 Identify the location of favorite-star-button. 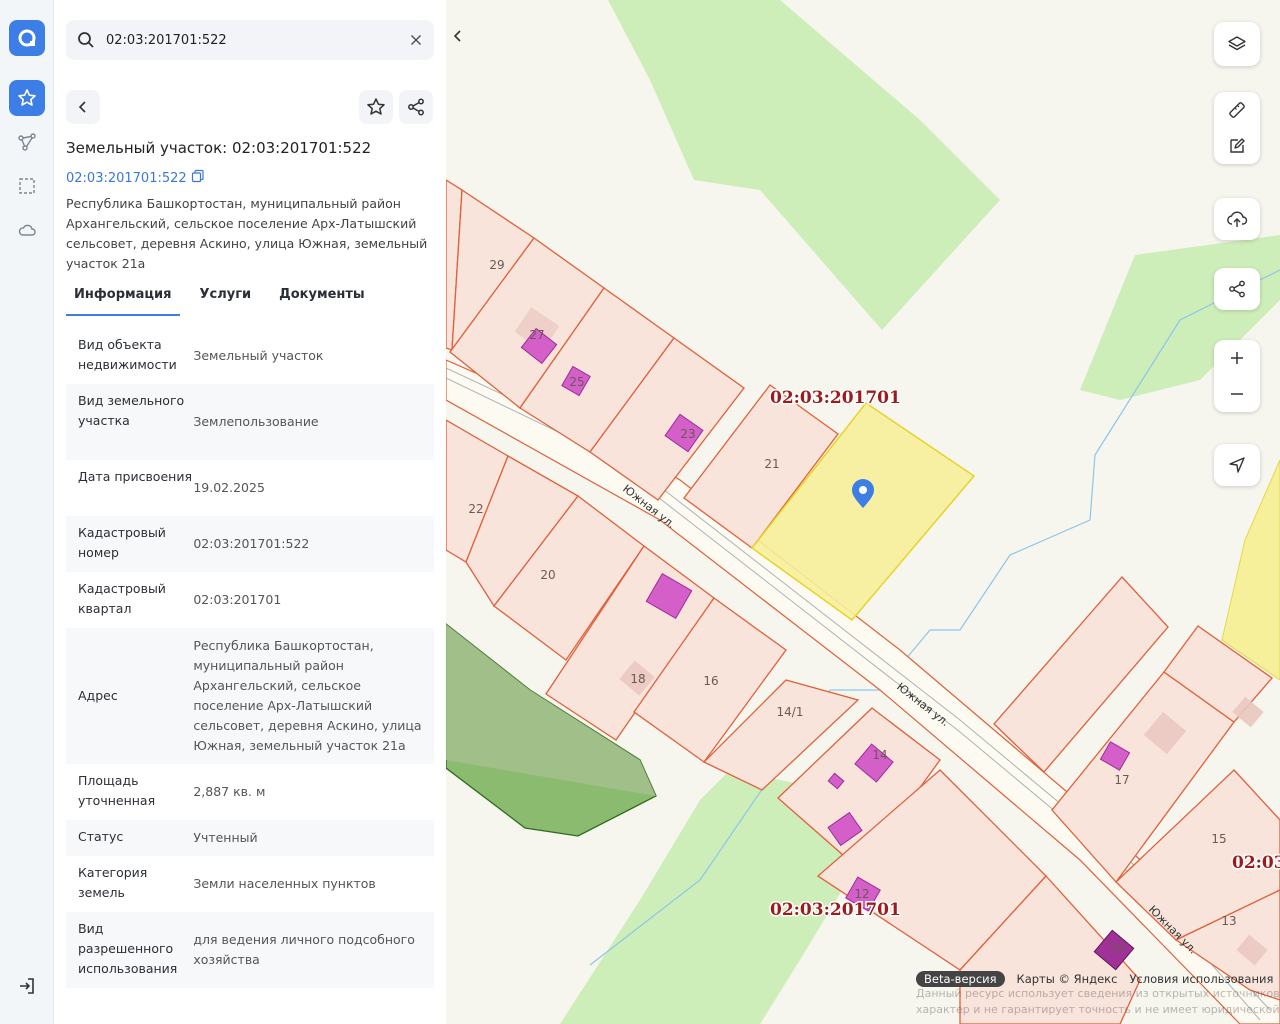
(376, 107).